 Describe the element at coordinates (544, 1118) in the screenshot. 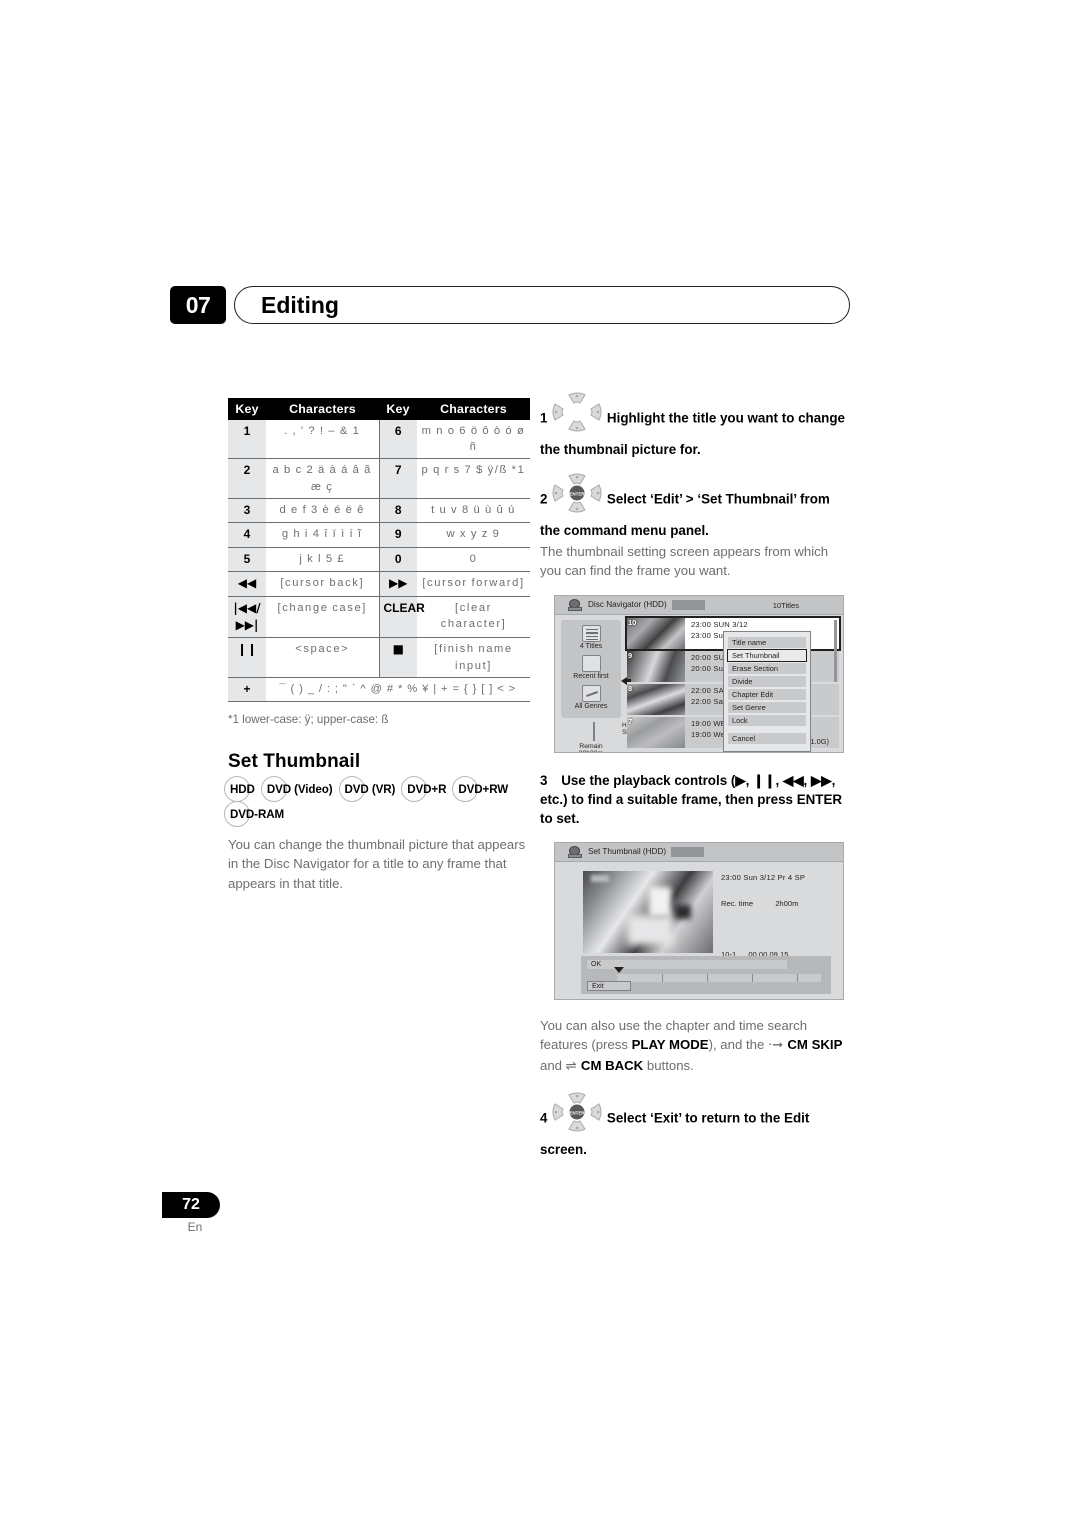

I see `step-4-number: 4` at that location.